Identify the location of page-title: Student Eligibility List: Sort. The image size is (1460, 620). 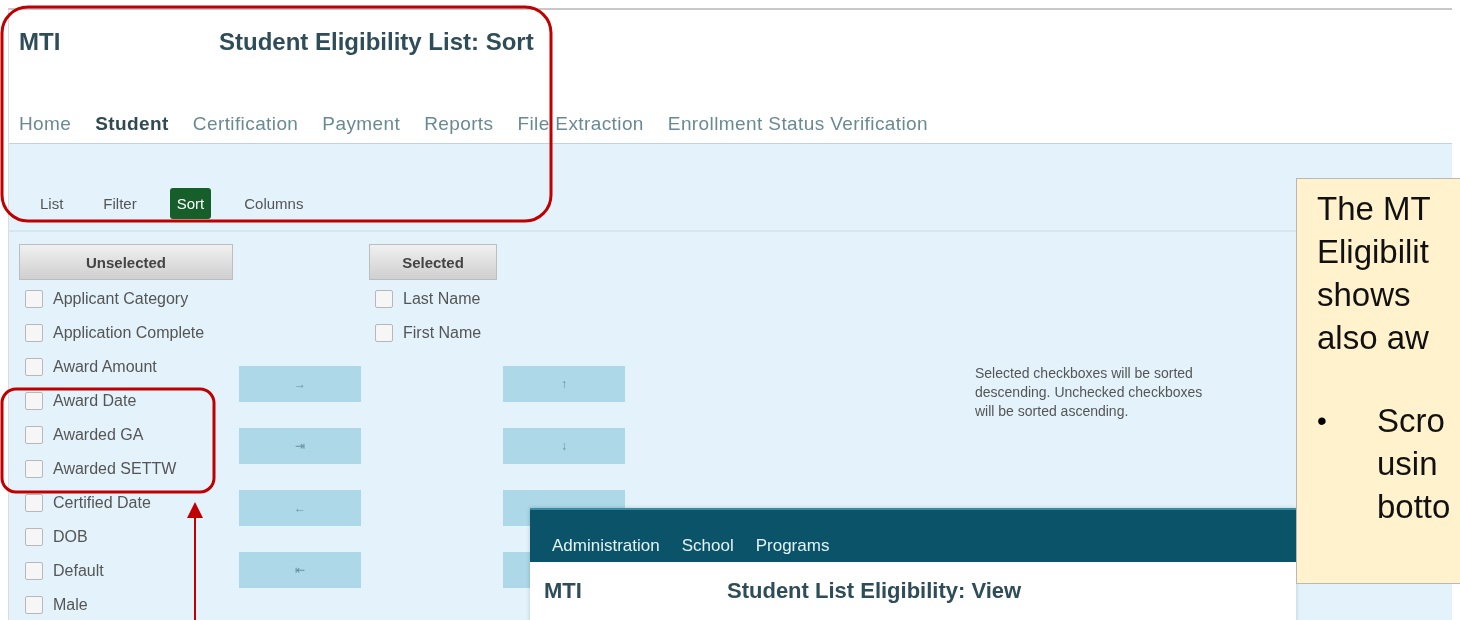
(376, 42).